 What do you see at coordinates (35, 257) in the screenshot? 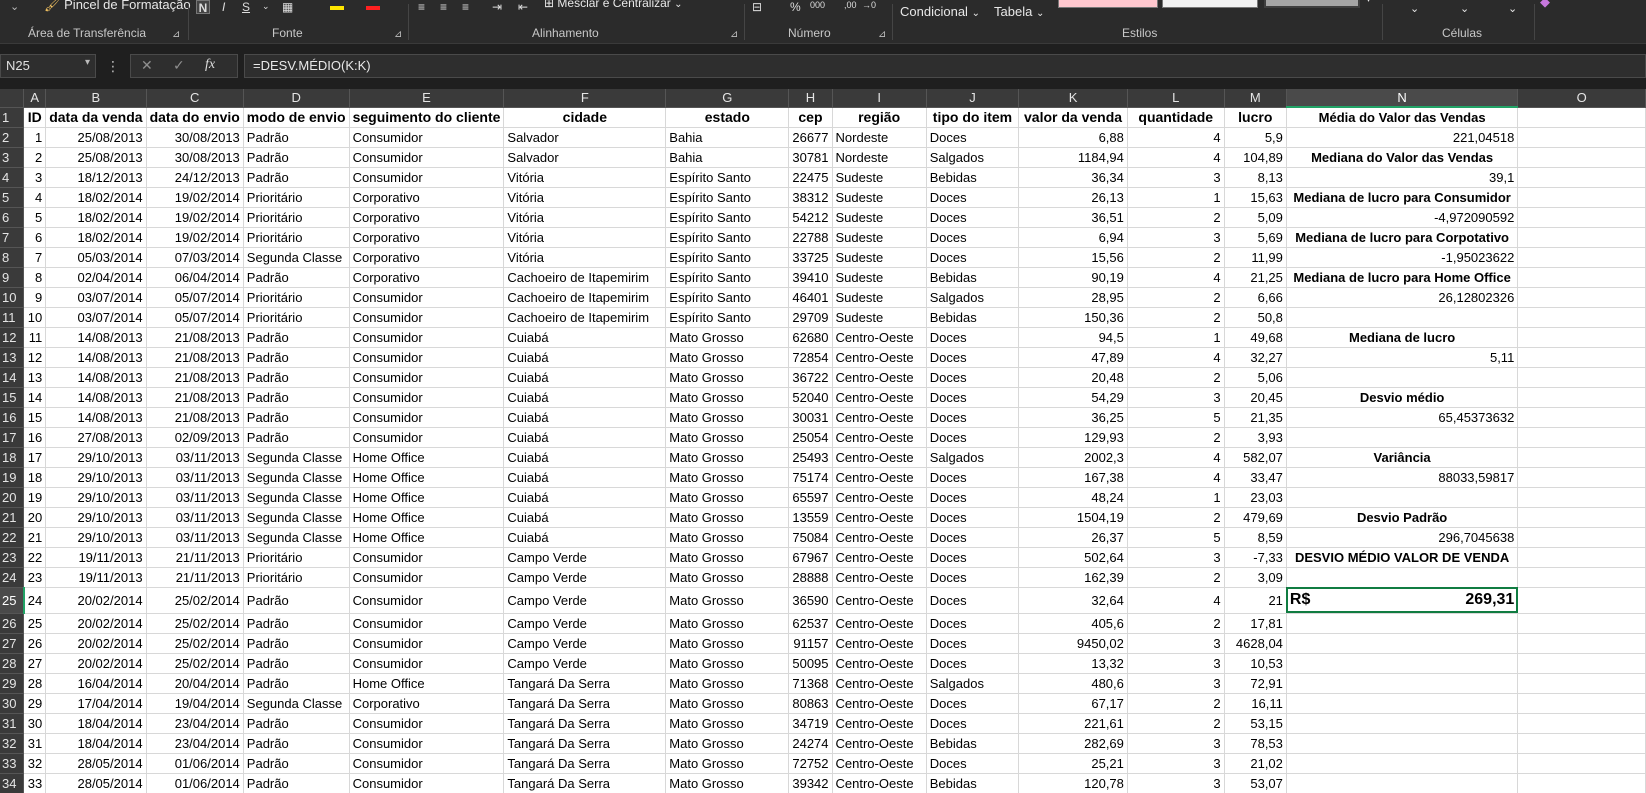
I see `cell: 7` at bounding box center [35, 257].